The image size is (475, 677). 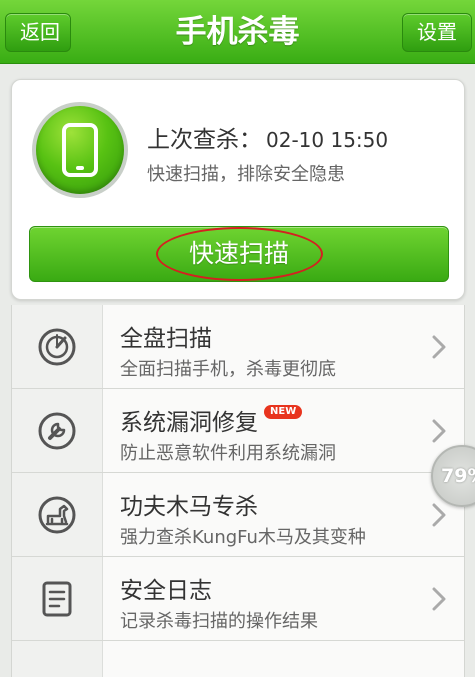 I want to click on header-bar: 返回 手机杀毒 设置, so click(x=237, y=32).